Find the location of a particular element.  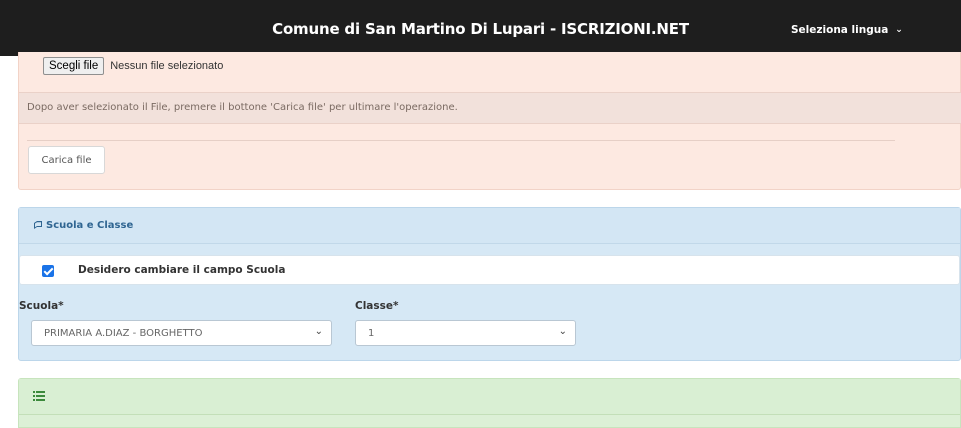

school-select: PRIMARIA A.DIAZ - BORGHETTO ⌄ is located at coordinates (181, 333).